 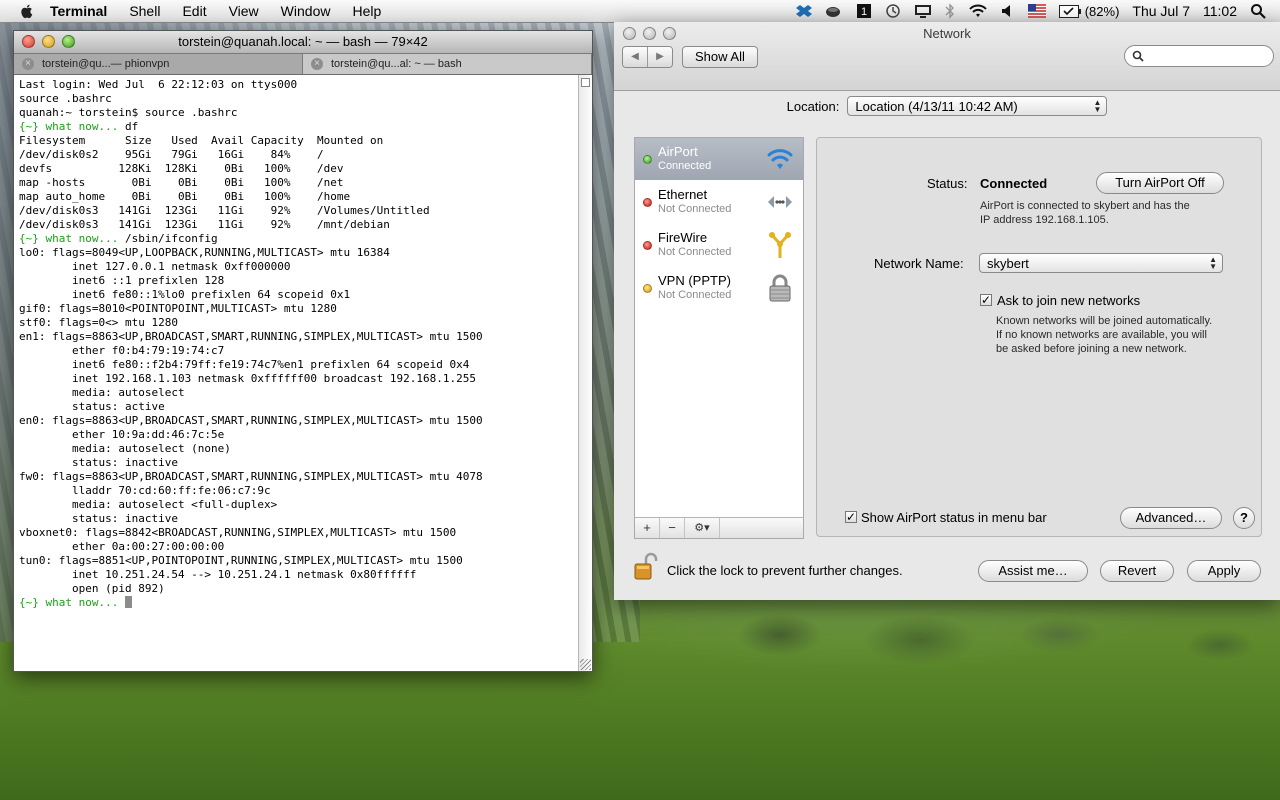 I want to click on padlock-icon, so click(x=646, y=566).